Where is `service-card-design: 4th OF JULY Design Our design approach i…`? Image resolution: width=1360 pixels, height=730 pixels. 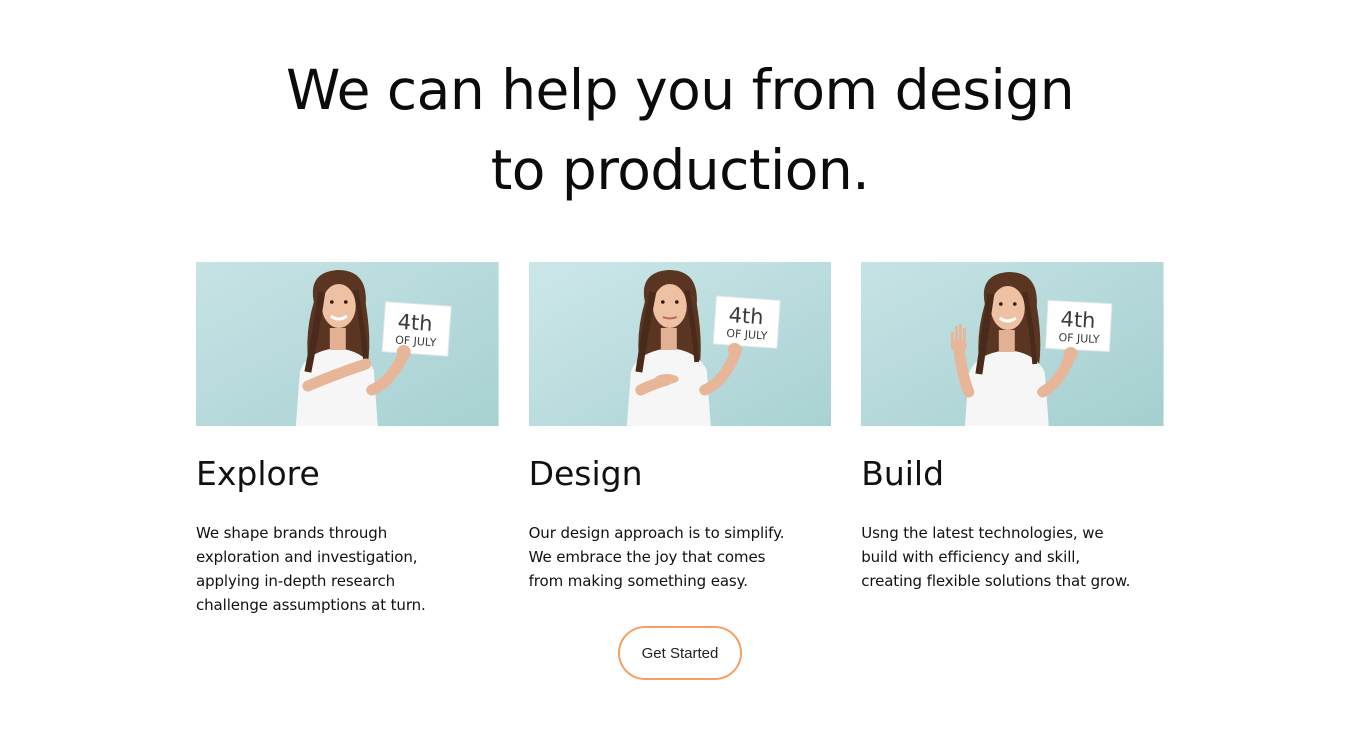
service-card-design: 4th OF JULY Design Our design approach i… is located at coordinates (680, 439).